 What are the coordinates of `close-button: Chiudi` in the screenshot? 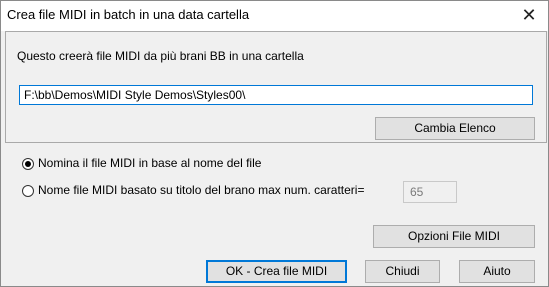 It's located at (402, 271).